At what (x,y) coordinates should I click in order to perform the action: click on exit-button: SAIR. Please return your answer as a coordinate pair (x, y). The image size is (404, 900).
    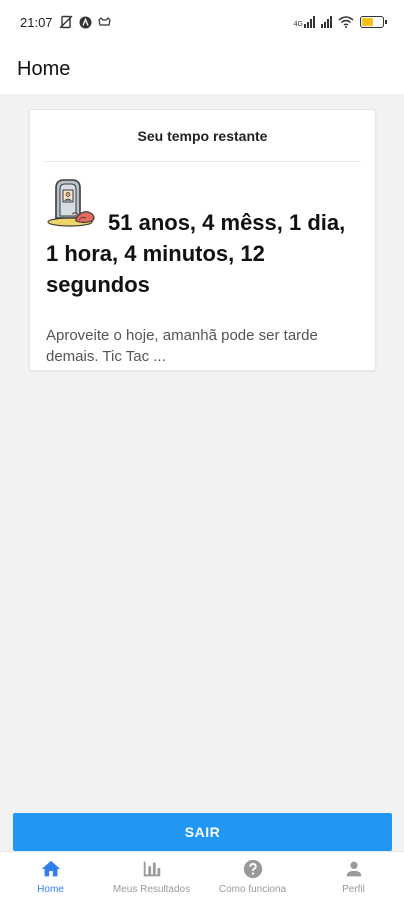
    Looking at the image, I should click on (202, 832).